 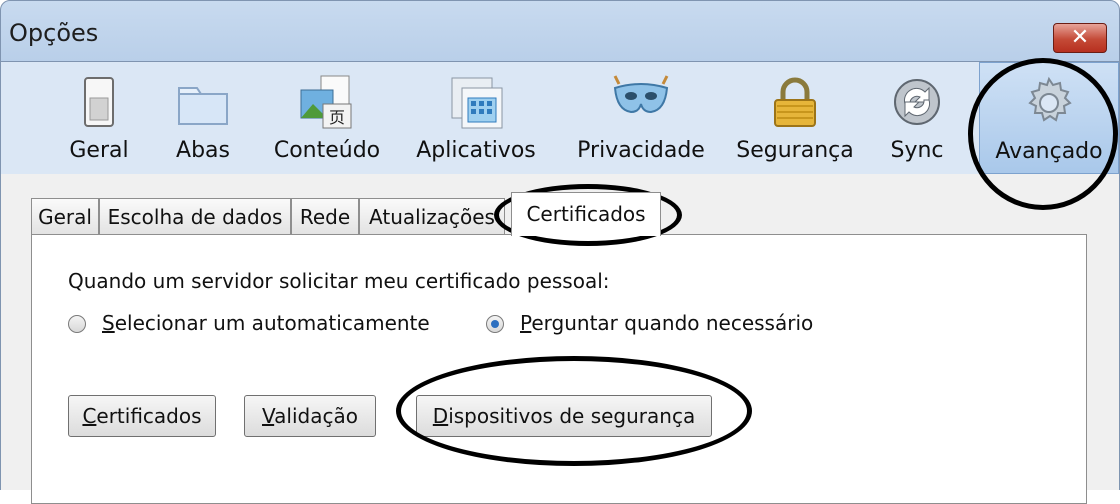 I want to click on radio-button-ask, so click(x=495, y=324).